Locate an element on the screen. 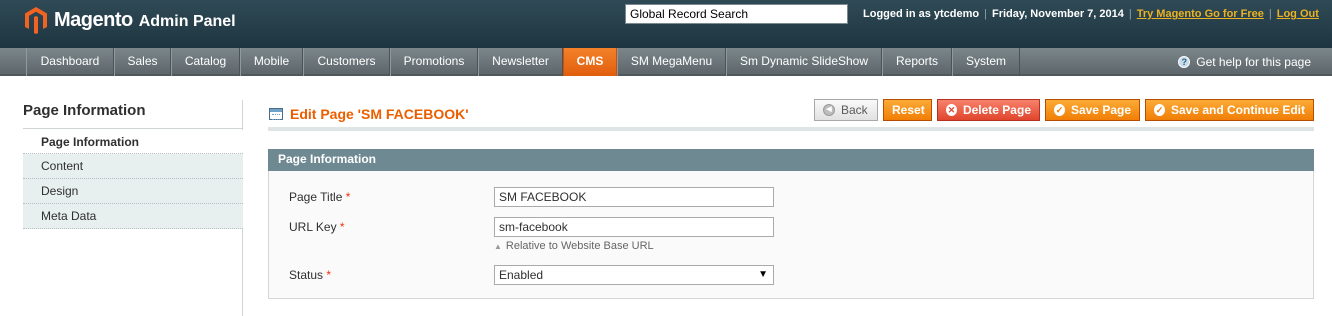  page-title-label: Page Title * is located at coordinates (319, 197).